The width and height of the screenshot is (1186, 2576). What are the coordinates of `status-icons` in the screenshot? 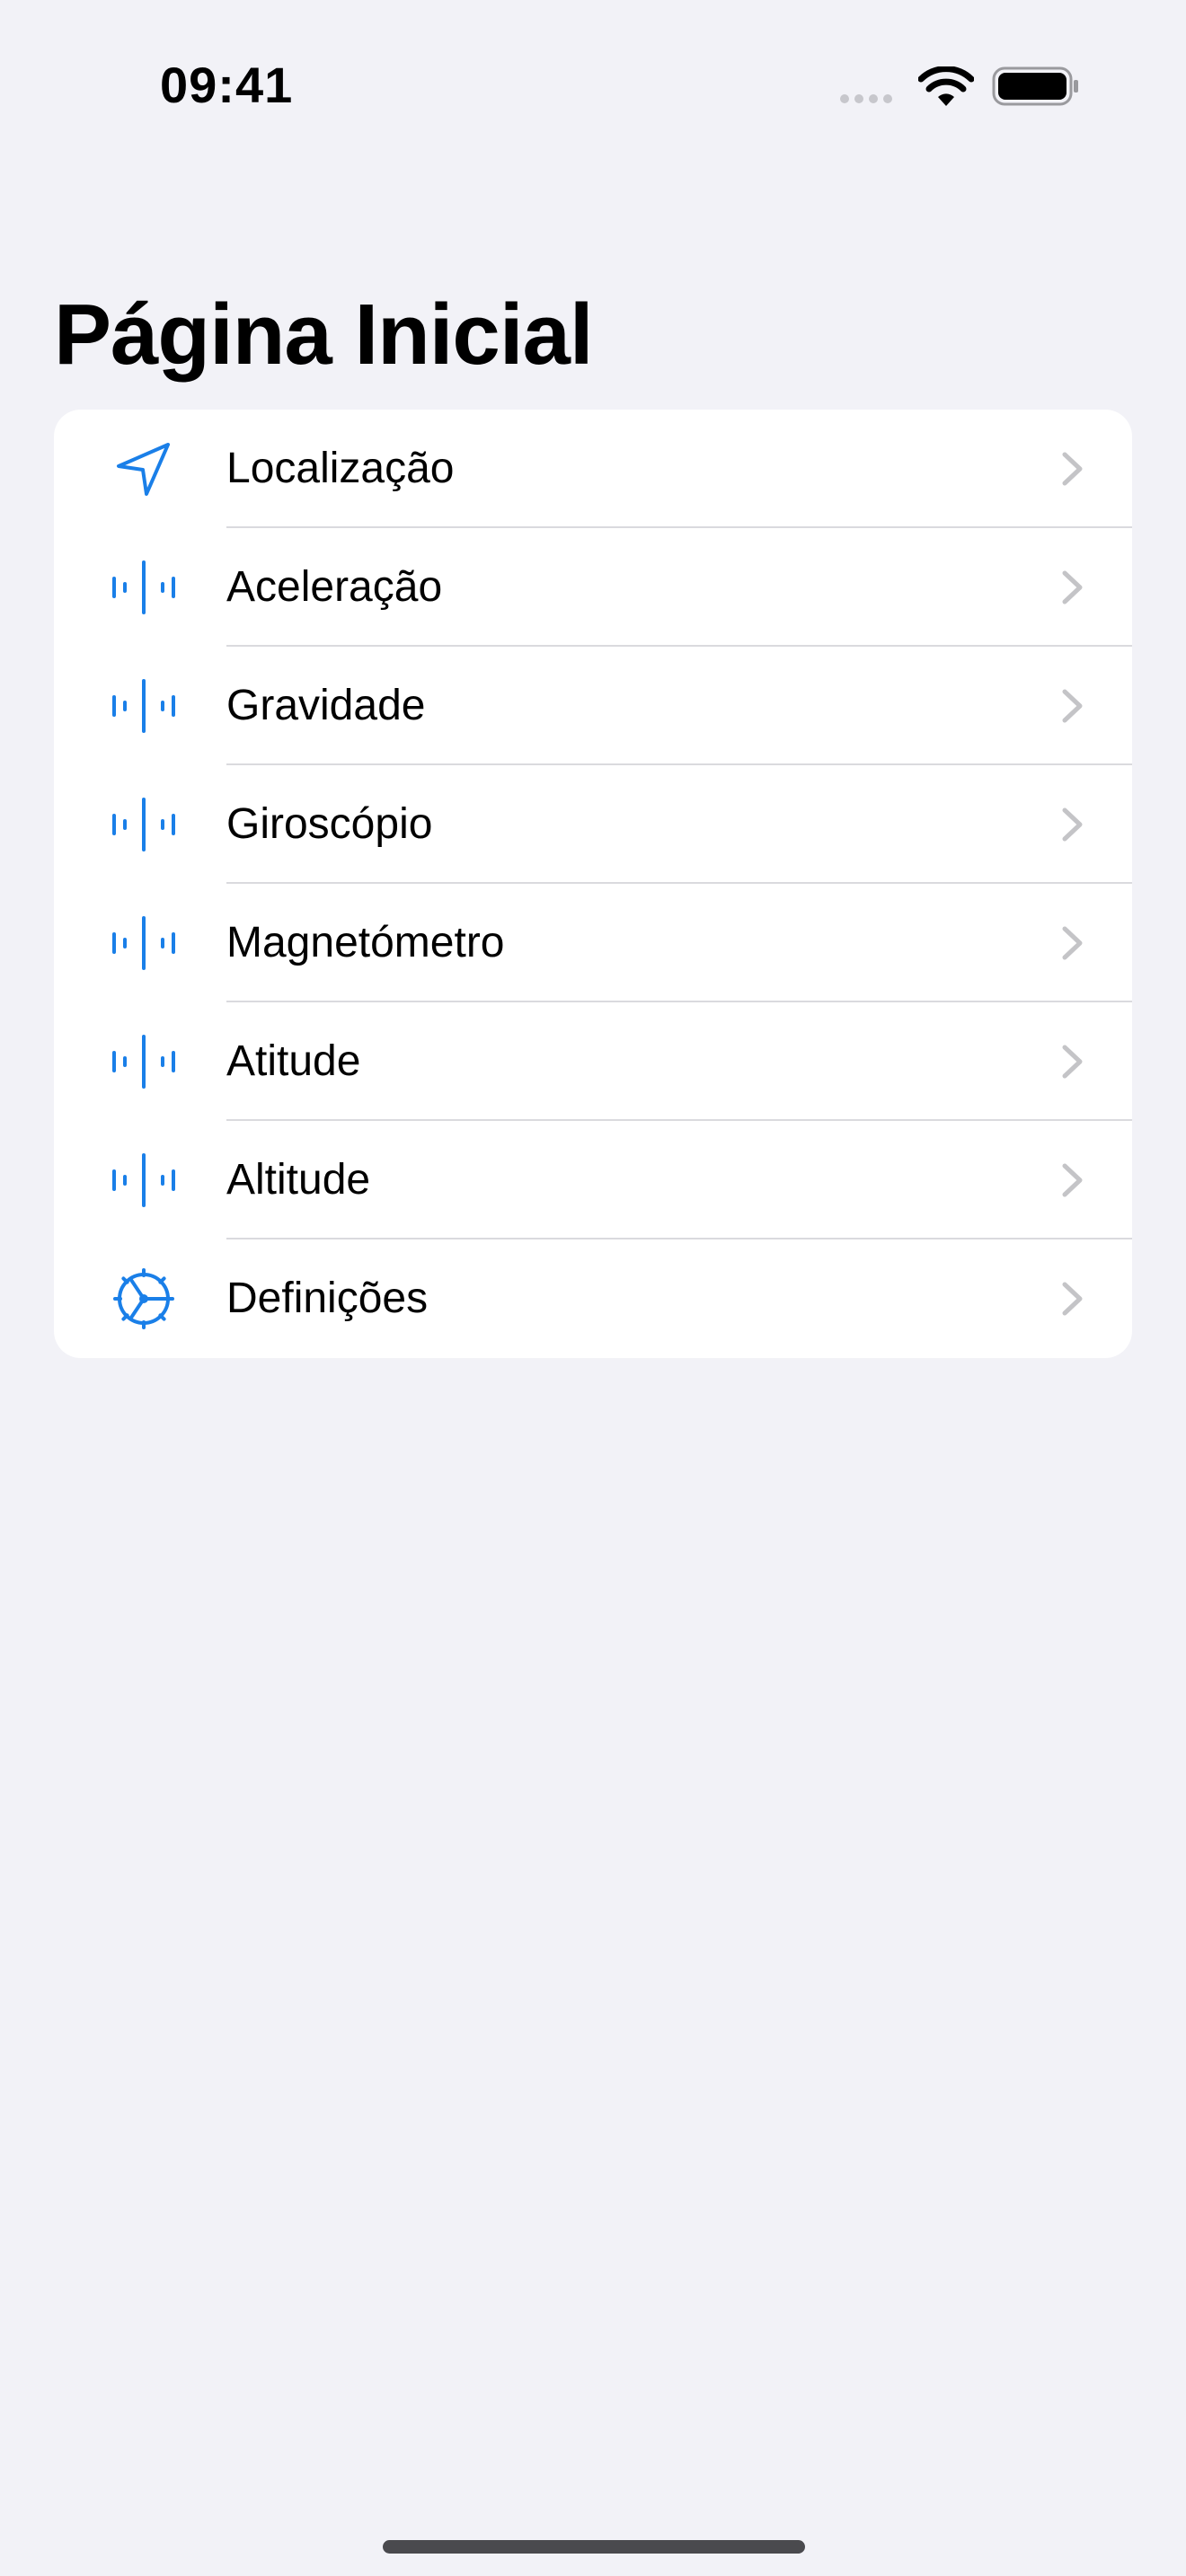 It's located at (961, 86).